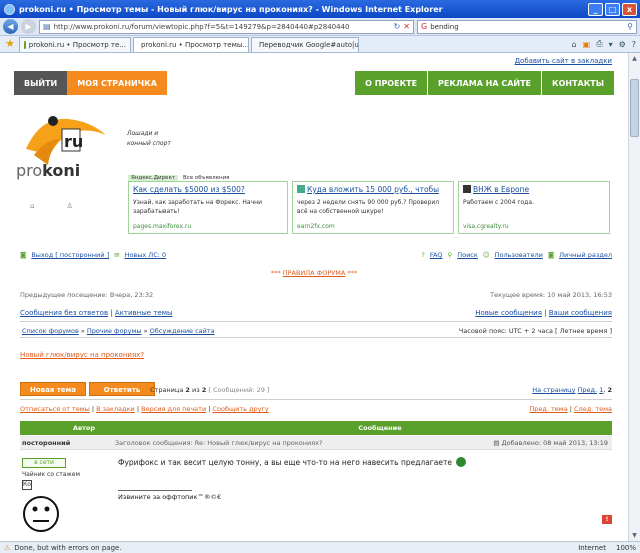 Image resolution: width=640 pixels, height=553 pixels. Describe the element at coordinates (609, 390) in the screenshot. I see `page-2-current: 2` at that location.